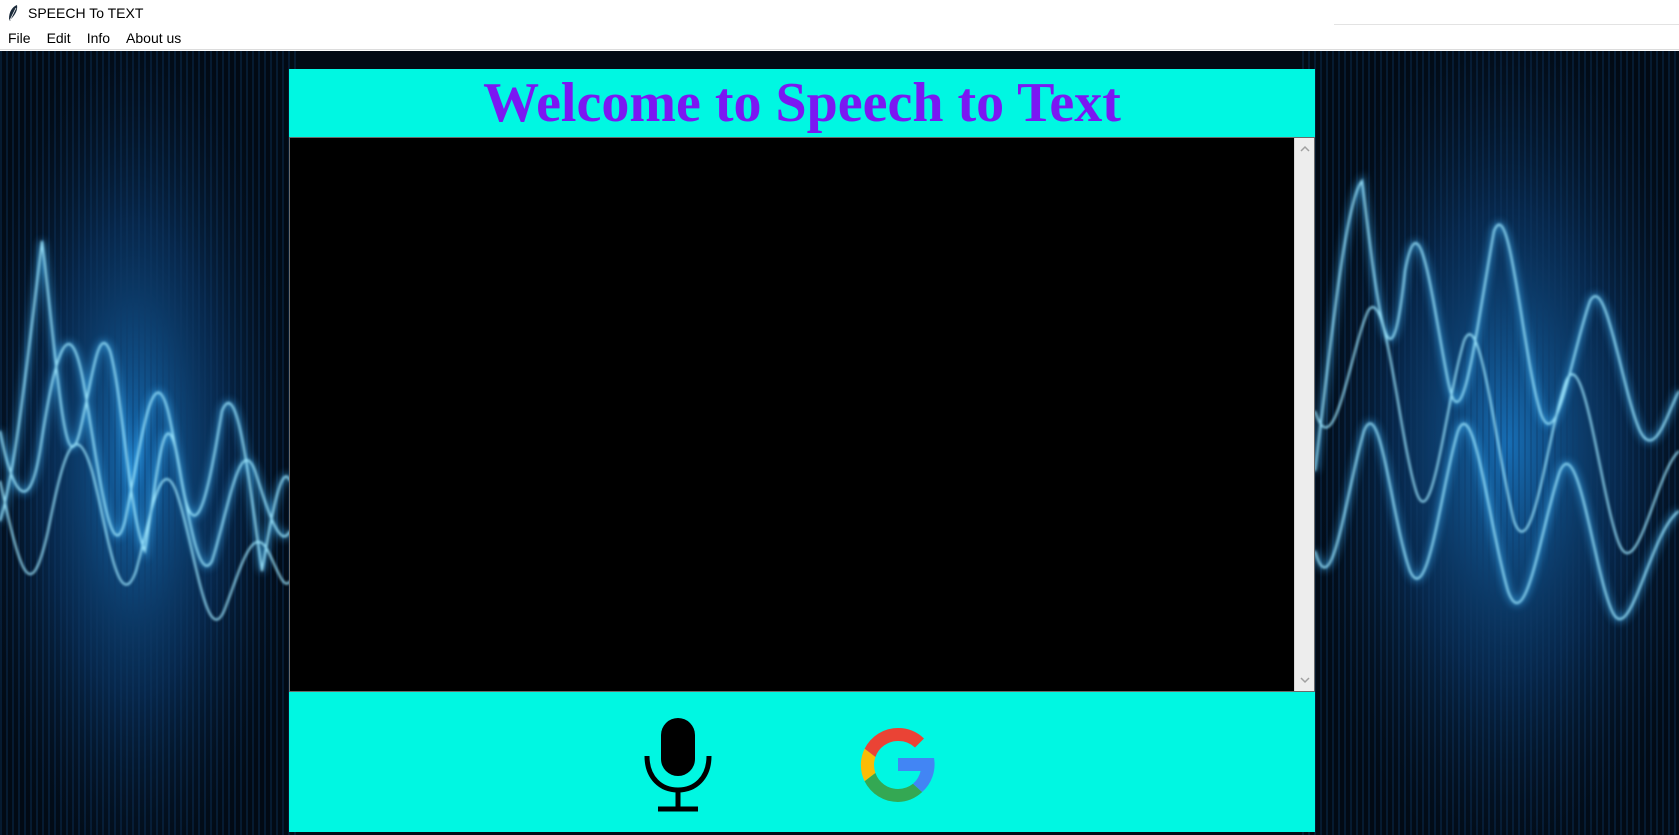  What do you see at coordinates (98, 38) in the screenshot?
I see `menu-info: Info` at bounding box center [98, 38].